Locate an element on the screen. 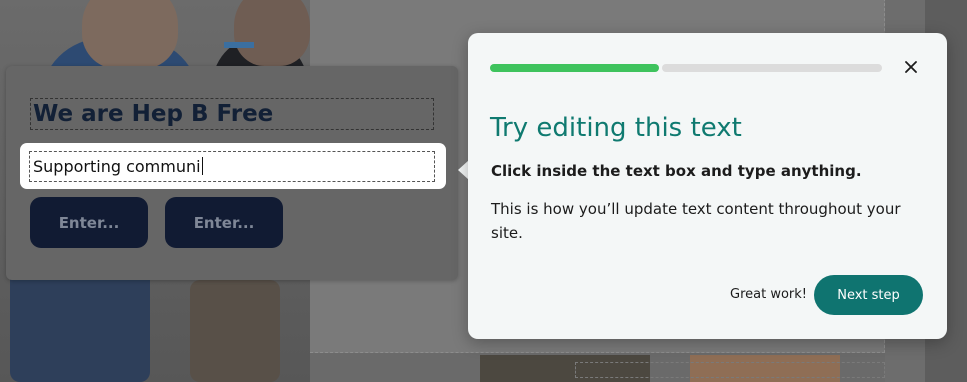 This screenshot has height=382, width=967. text-caret is located at coordinates (202, 166).